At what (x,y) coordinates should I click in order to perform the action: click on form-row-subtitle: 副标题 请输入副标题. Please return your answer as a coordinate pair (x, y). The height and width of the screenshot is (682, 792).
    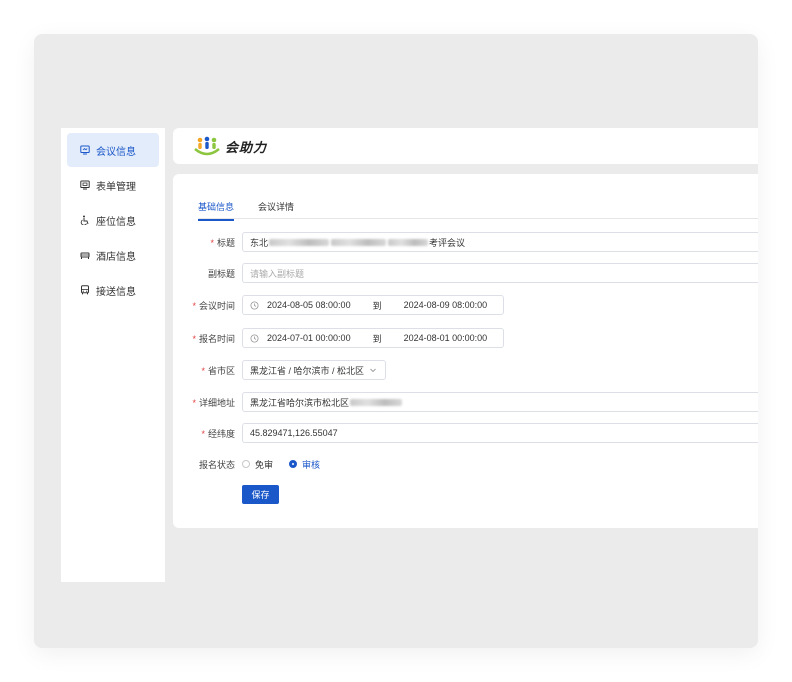
    Looking at the image, I should click on (465, 273).